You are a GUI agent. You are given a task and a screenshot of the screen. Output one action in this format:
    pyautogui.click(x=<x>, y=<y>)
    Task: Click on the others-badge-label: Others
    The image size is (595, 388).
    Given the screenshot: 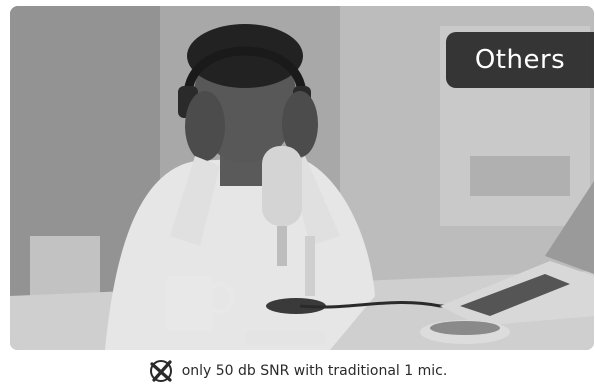 What is the action you would take?
    pyautogui.click(x=520, y=60)
    